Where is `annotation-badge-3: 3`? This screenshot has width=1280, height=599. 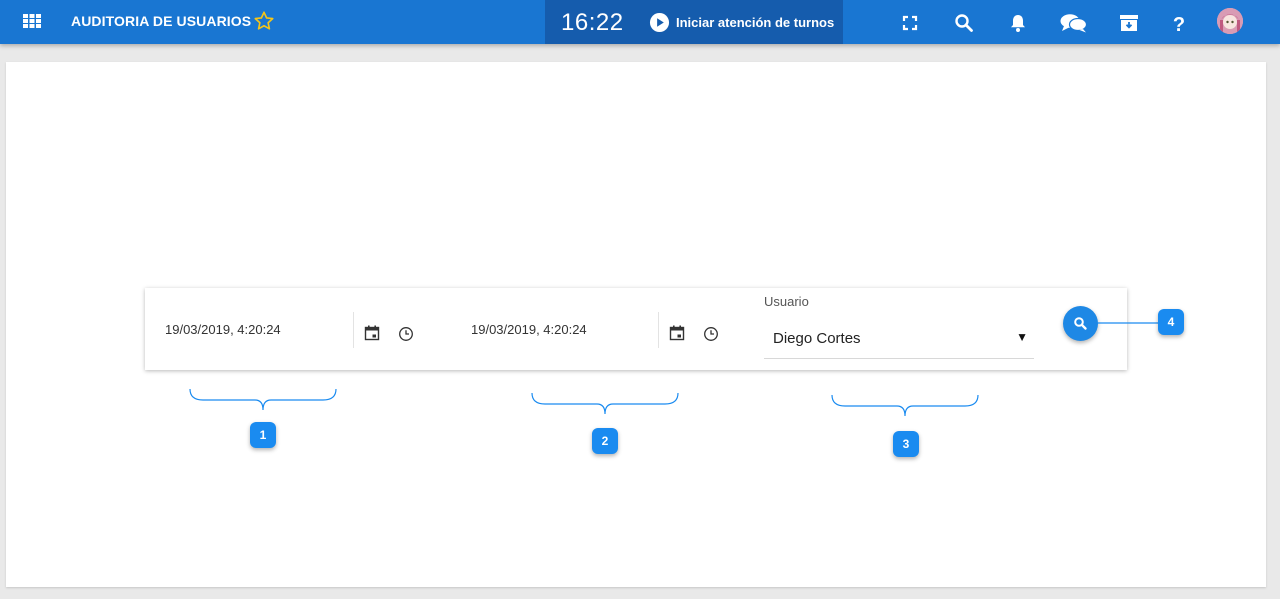
annotation-badge-3: 3 is located at coordinates (906, 444).